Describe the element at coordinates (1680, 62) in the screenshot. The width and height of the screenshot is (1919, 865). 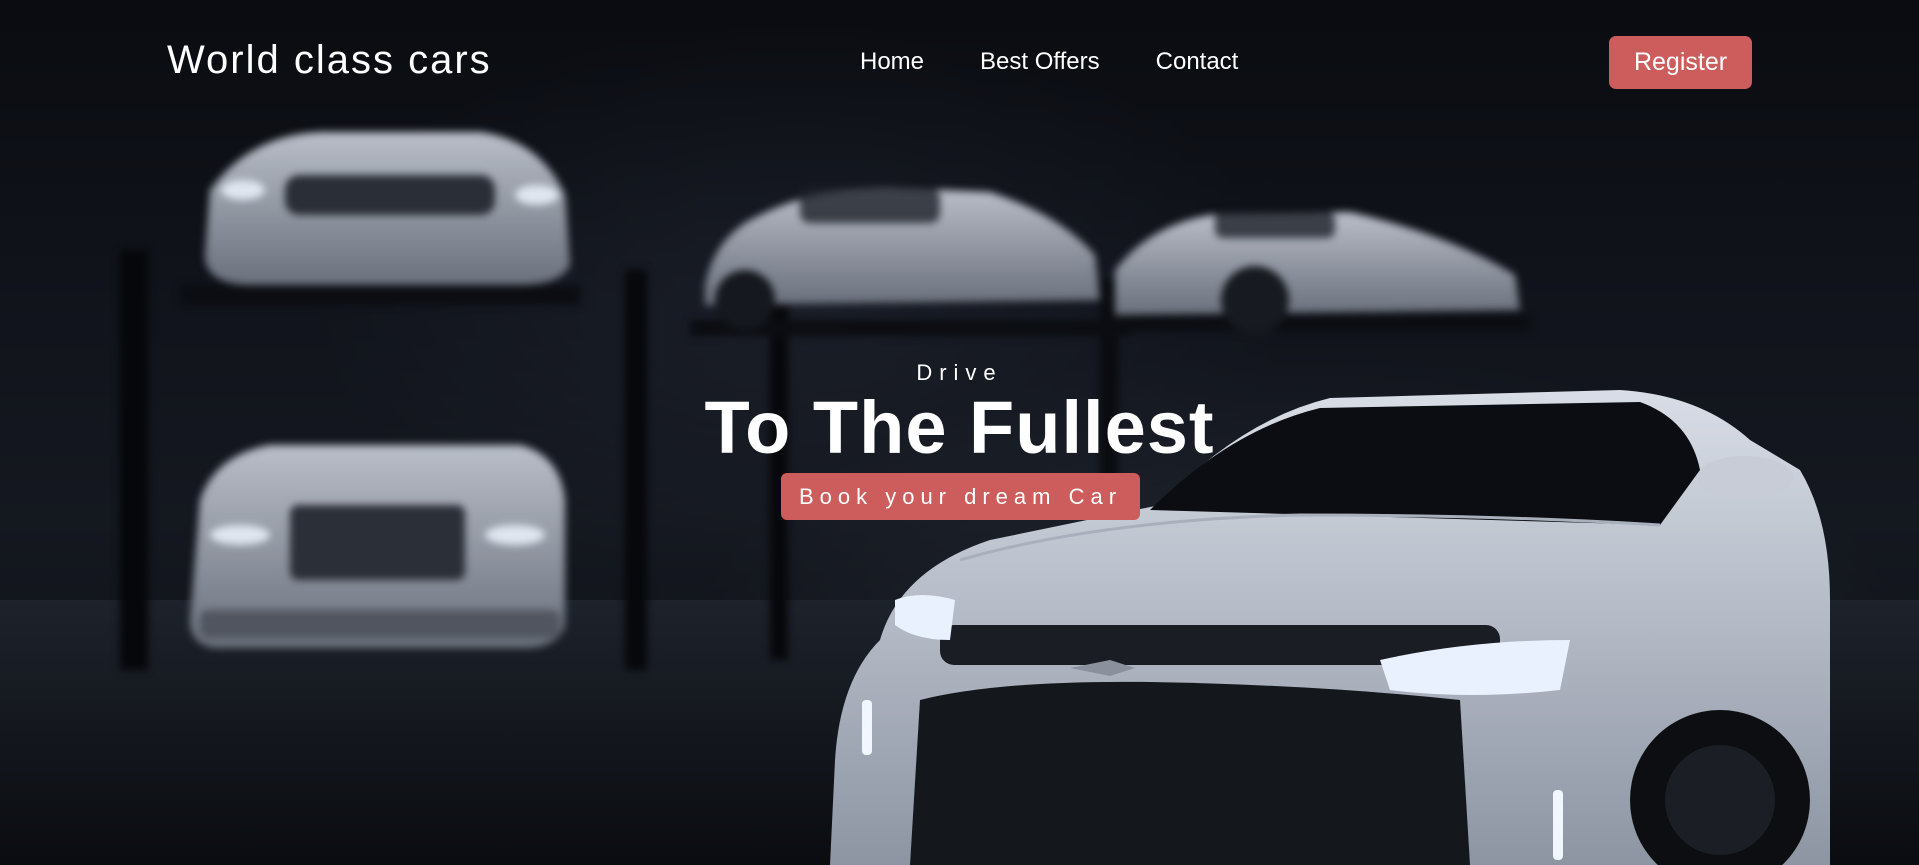
I see `register-button: Register` at that location.